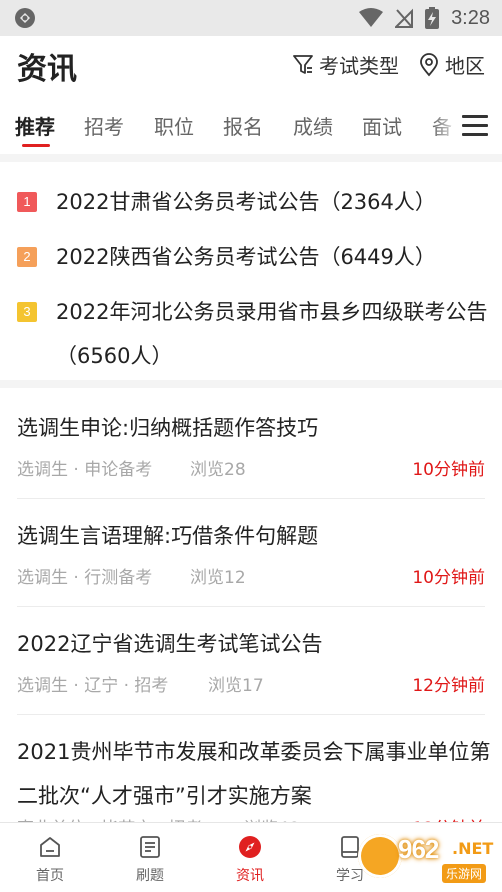 The width and height of the screenshot is (502, 892). I want to click on exam-type-filter-button: 考试类型, so click(346, 64).